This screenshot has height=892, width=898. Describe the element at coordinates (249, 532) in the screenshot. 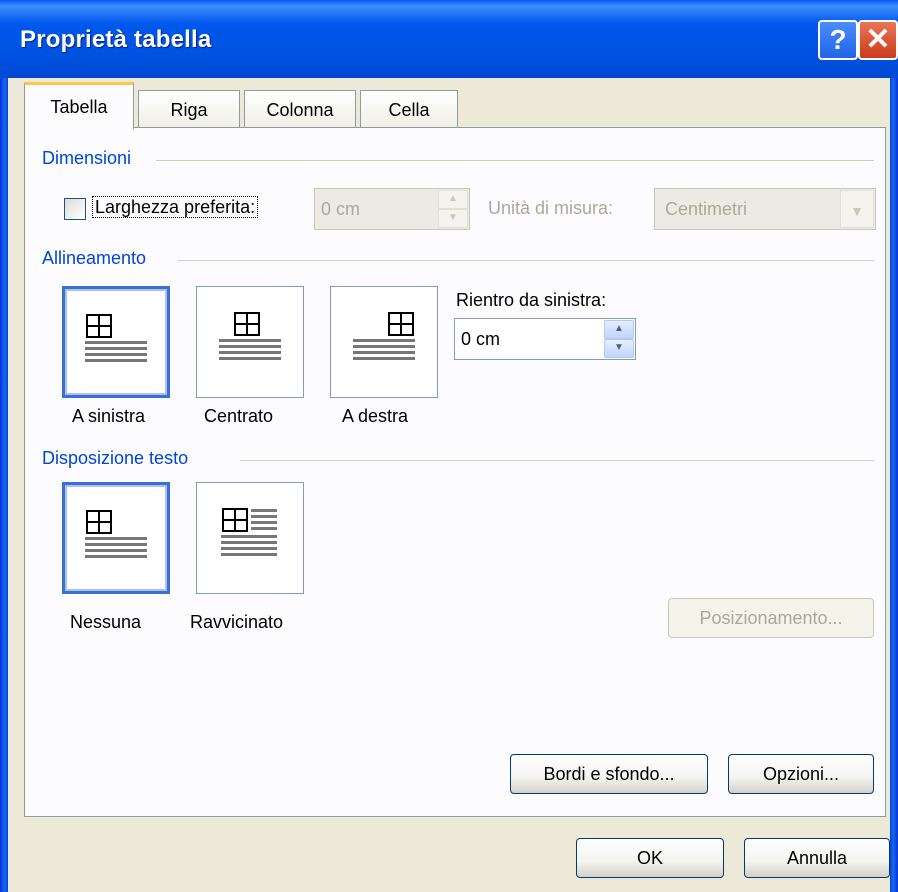

I see `wrap-around-icon` at that location.